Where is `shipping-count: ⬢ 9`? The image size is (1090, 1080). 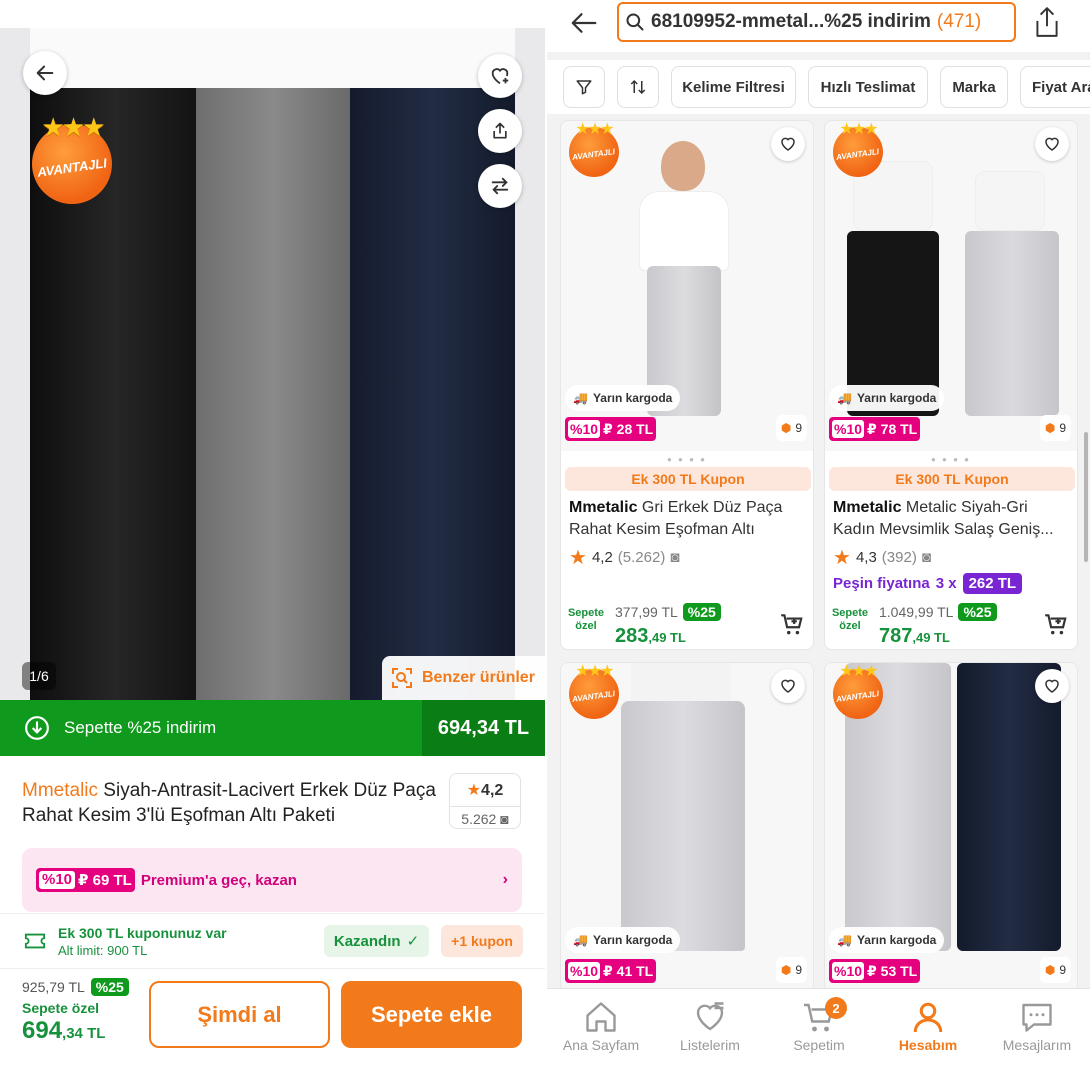
shipping-count: ⬢ 9 is located at coordinates (791, 428).